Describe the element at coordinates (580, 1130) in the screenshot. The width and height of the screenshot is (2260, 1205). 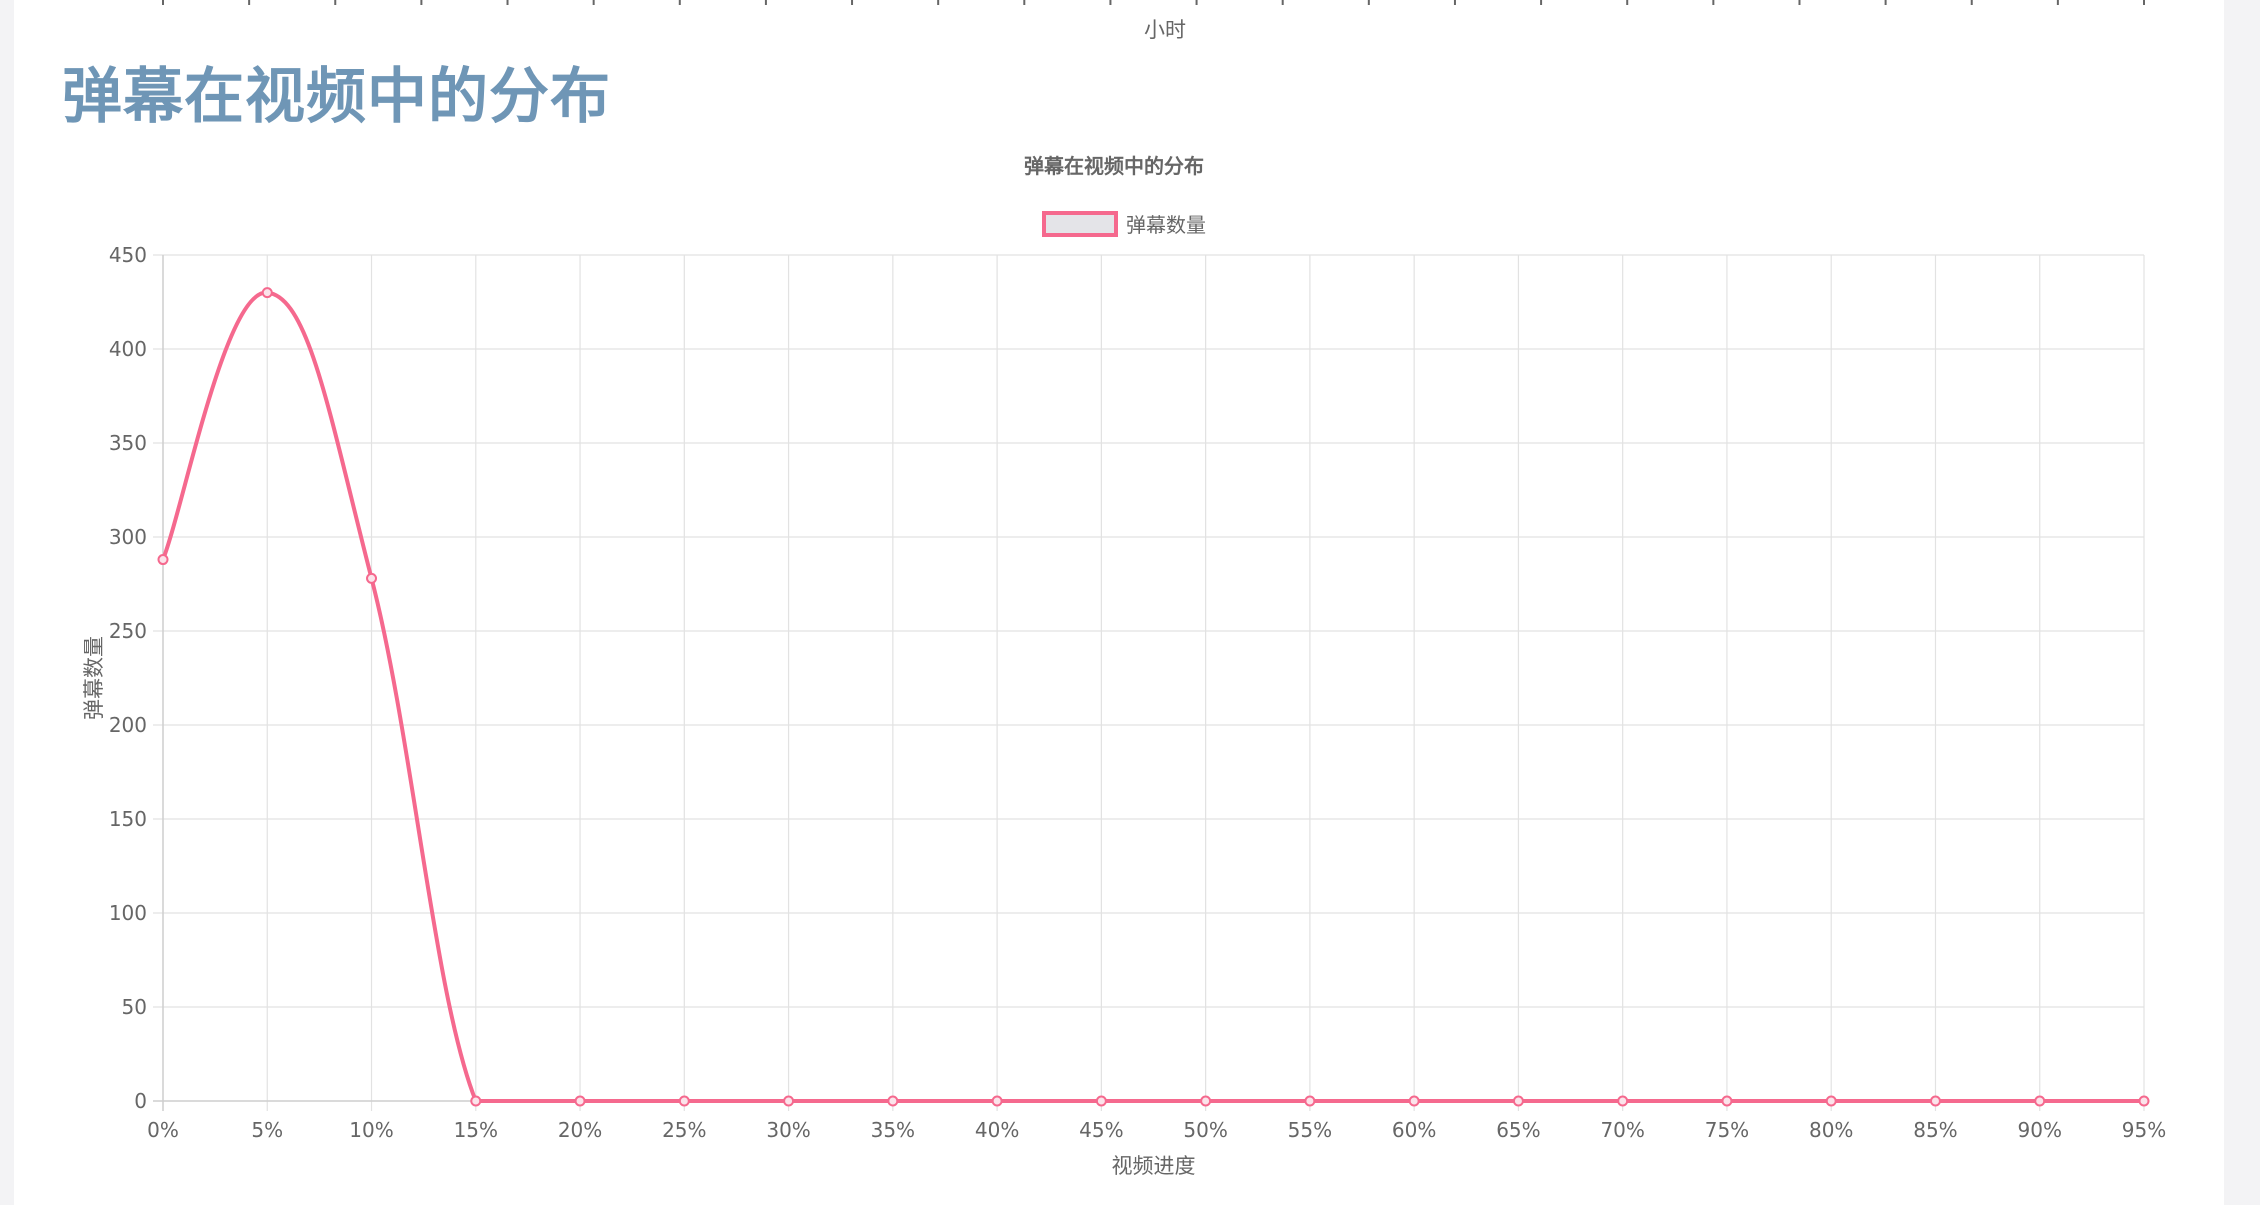
I see `x-tick-label: 20%` at that location.